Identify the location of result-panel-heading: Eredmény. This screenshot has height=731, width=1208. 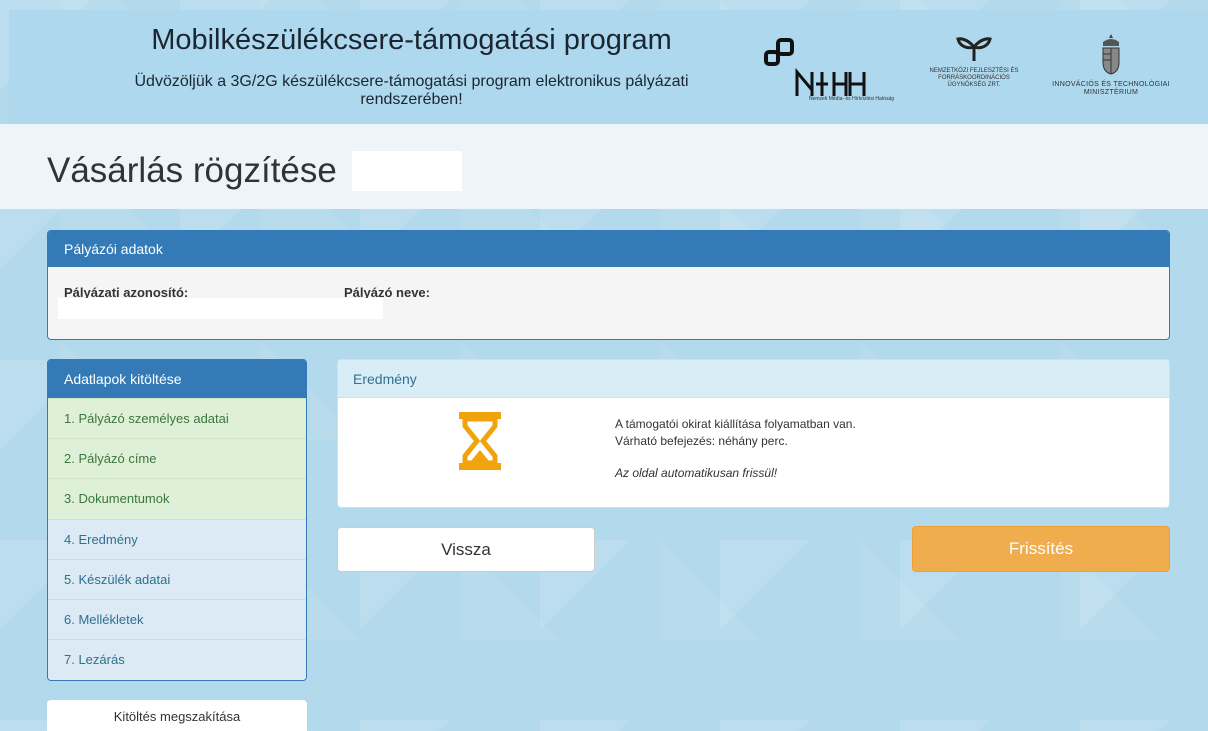
(753, 379).